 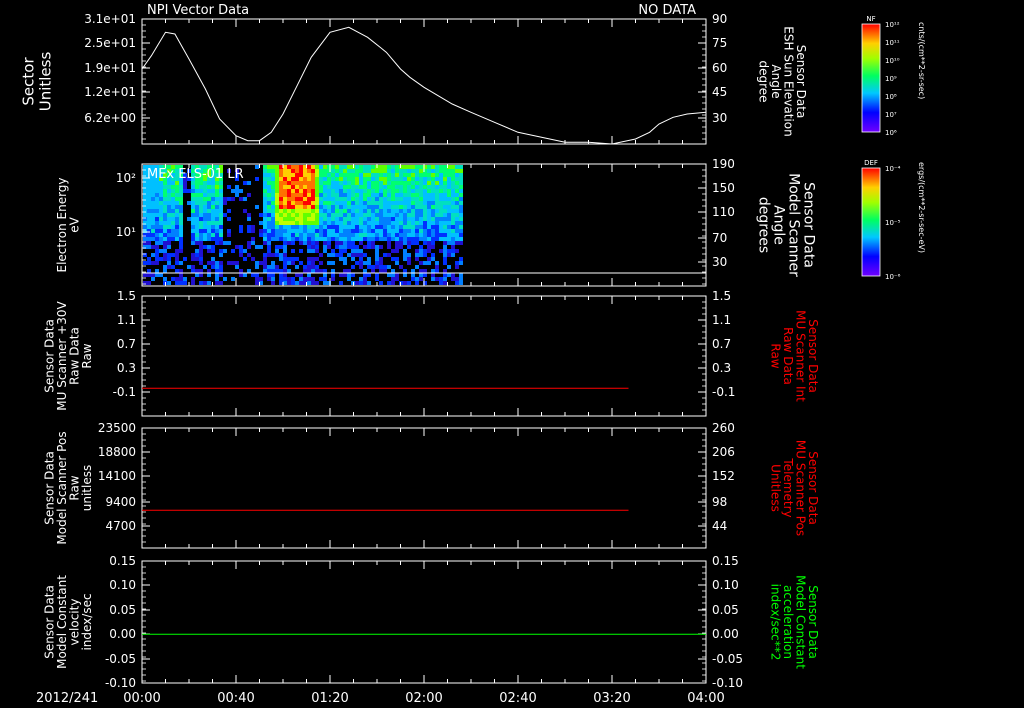 I want to click on colorbar-def: DEF 10⁻⁴10⁻⁵10⁻⁶ ergs/(cm**2-sr-sec-eV), so click(x=893, y=220).